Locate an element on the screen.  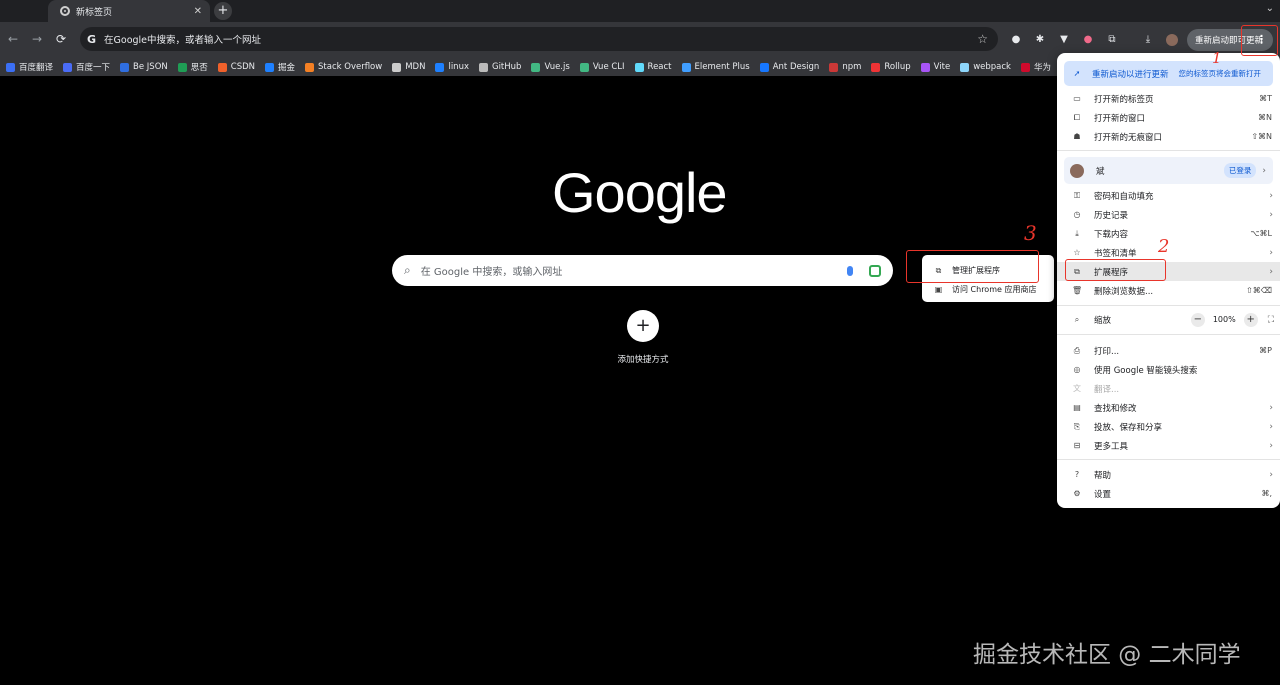
bookmark-item: Be JSON is located at coordinates (144, 67).